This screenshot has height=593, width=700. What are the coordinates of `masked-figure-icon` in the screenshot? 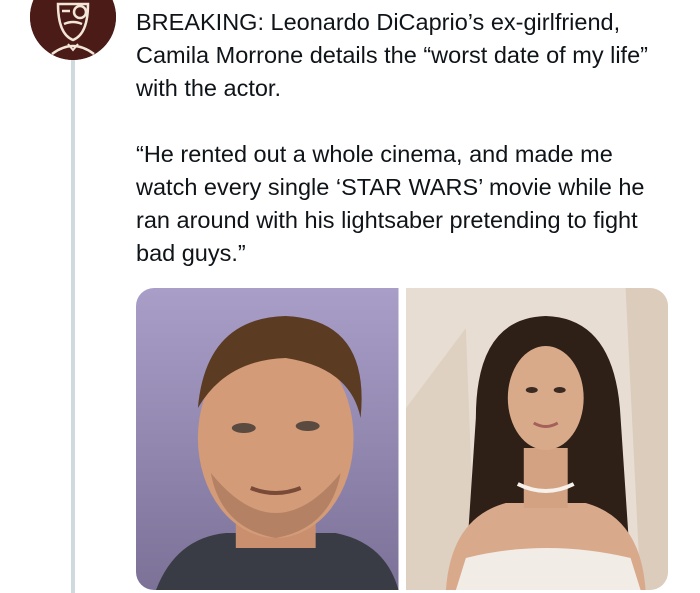 It's located at (73, 30).